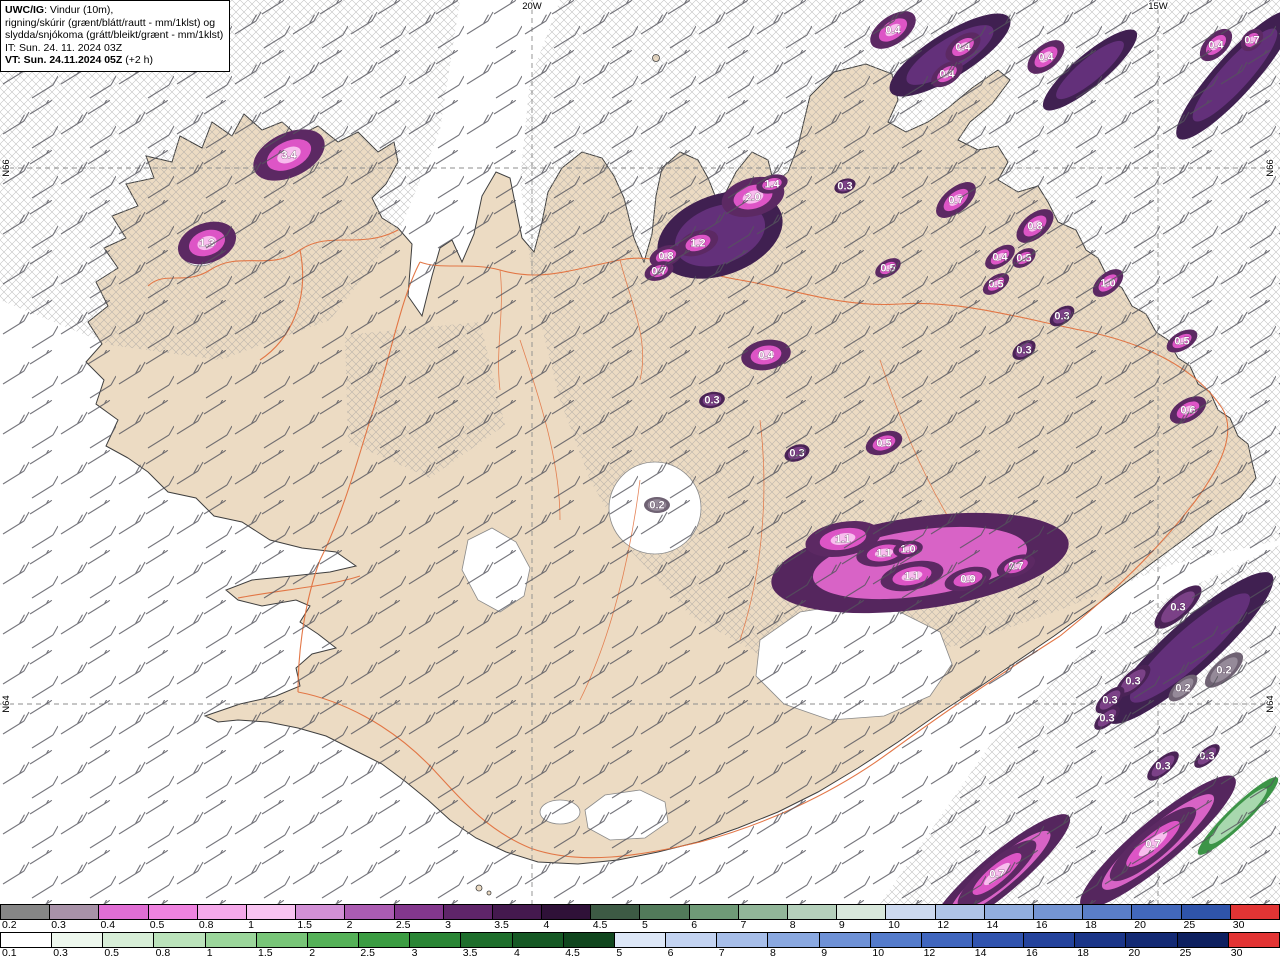 The height and width of the screenshot is (960, 1280). I want to click on legend-label: 0.4, so click(108, 925).